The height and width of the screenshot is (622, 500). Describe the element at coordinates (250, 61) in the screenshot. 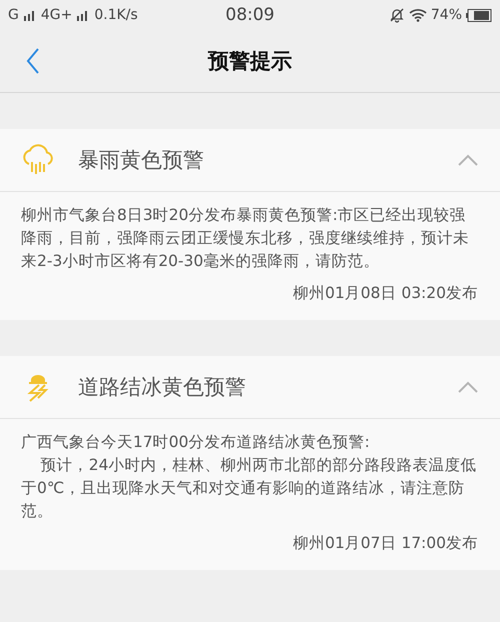

I see `page-title: 预警提示` at that location.